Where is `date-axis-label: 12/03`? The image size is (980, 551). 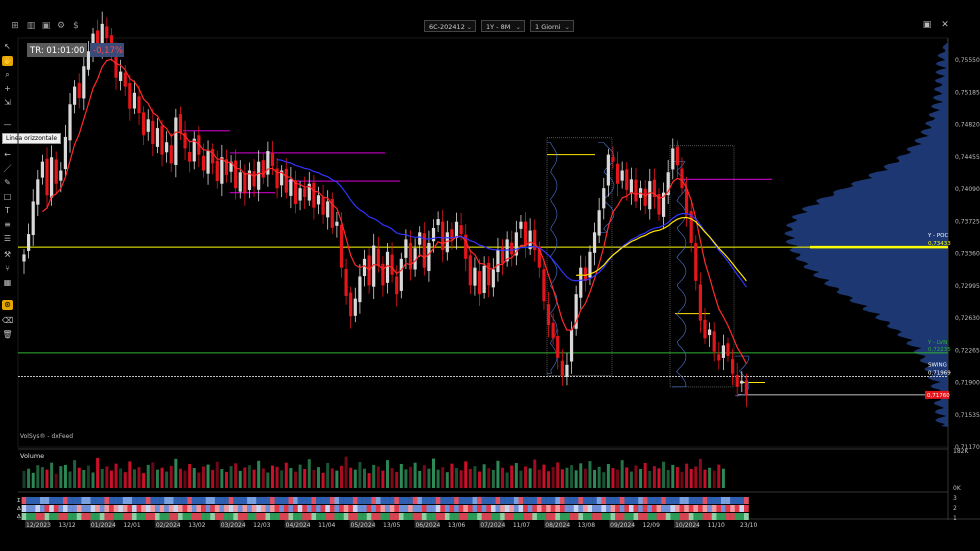
date-axis-label: 12/03 is located at coordinates (261, 525).